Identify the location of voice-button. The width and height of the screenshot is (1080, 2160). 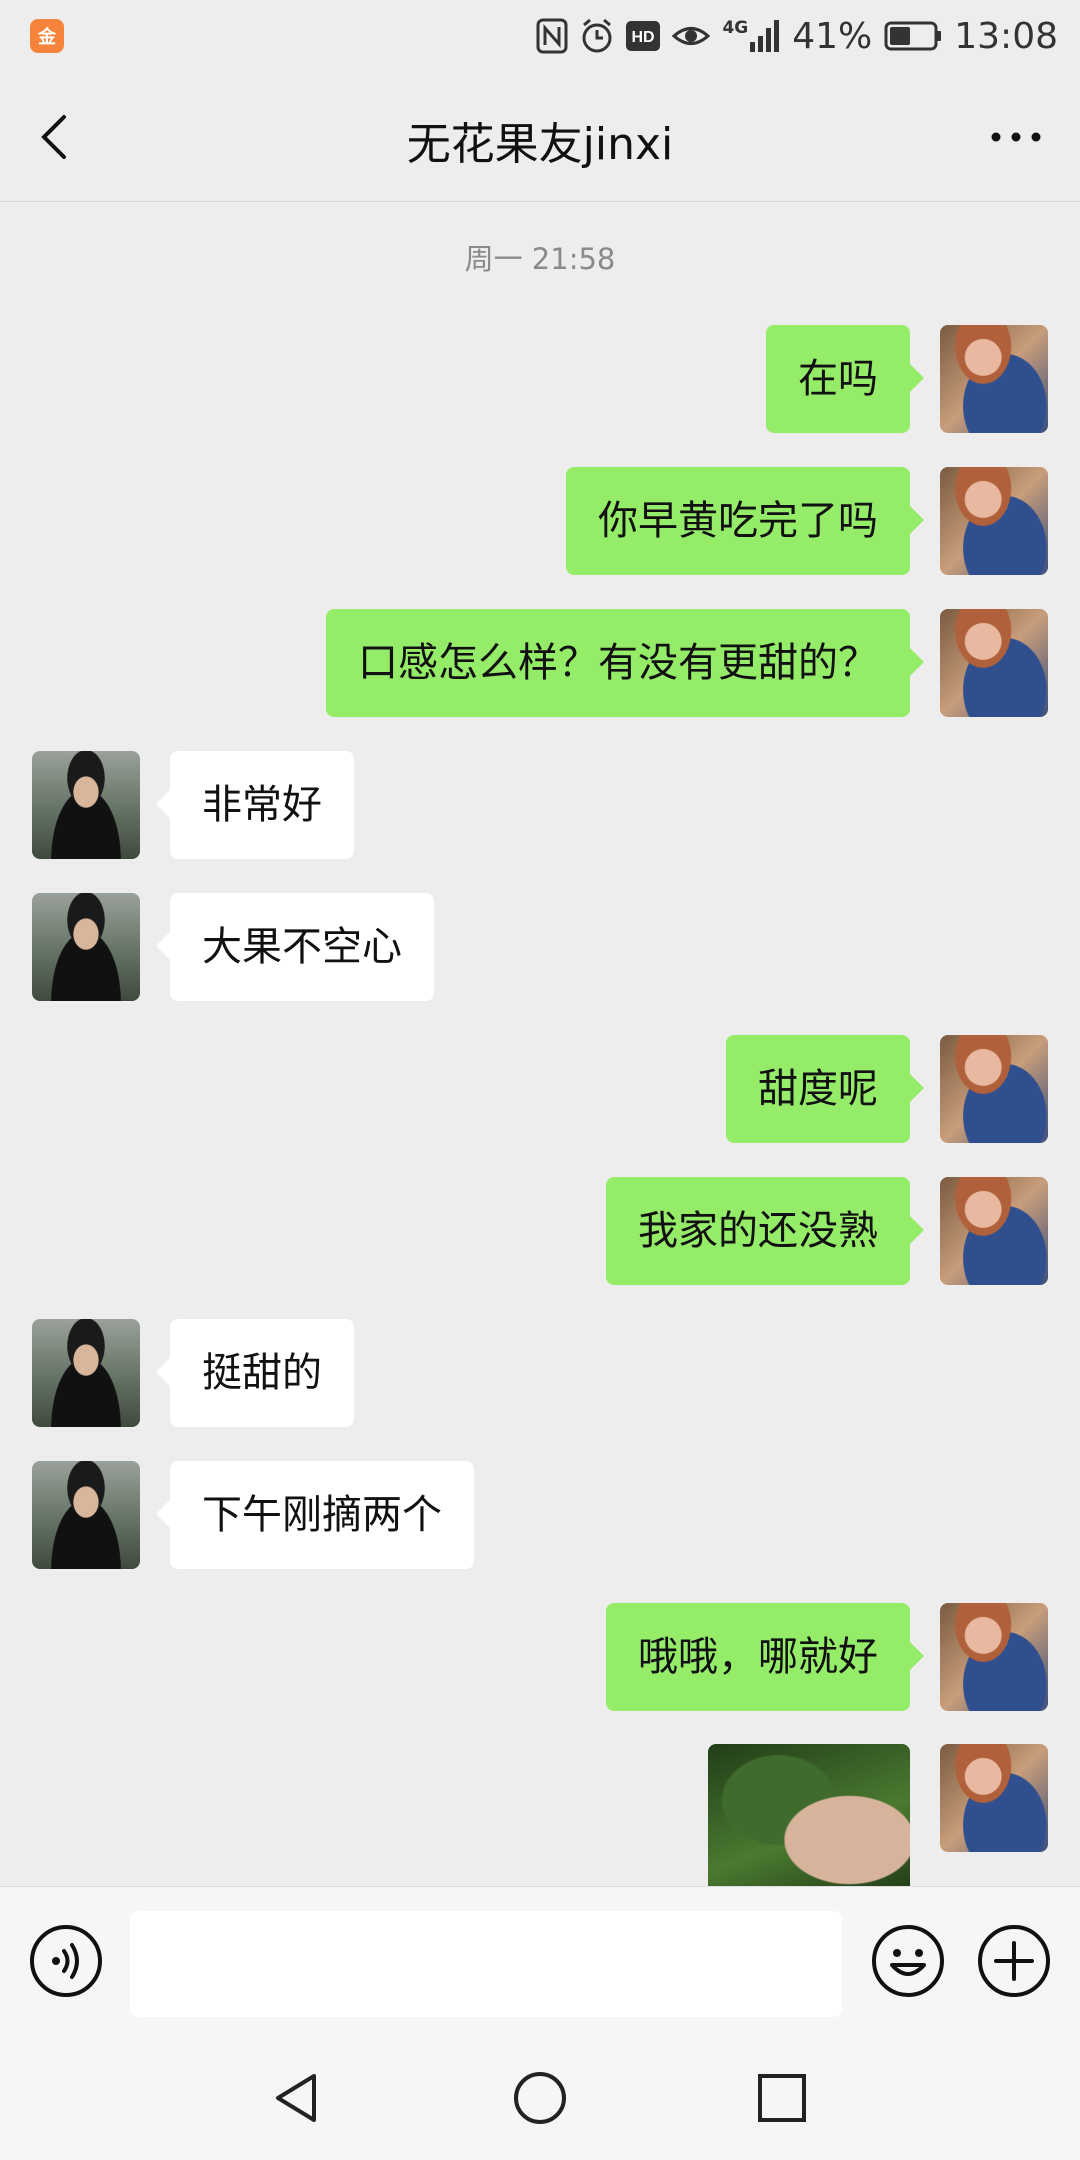
(66, 1961).